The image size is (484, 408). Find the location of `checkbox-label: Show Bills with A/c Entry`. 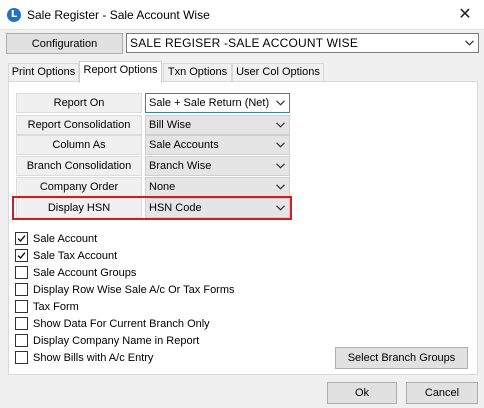

checkbox-label: Show Bills with A/c Entry is located at coordinates (93, 357).